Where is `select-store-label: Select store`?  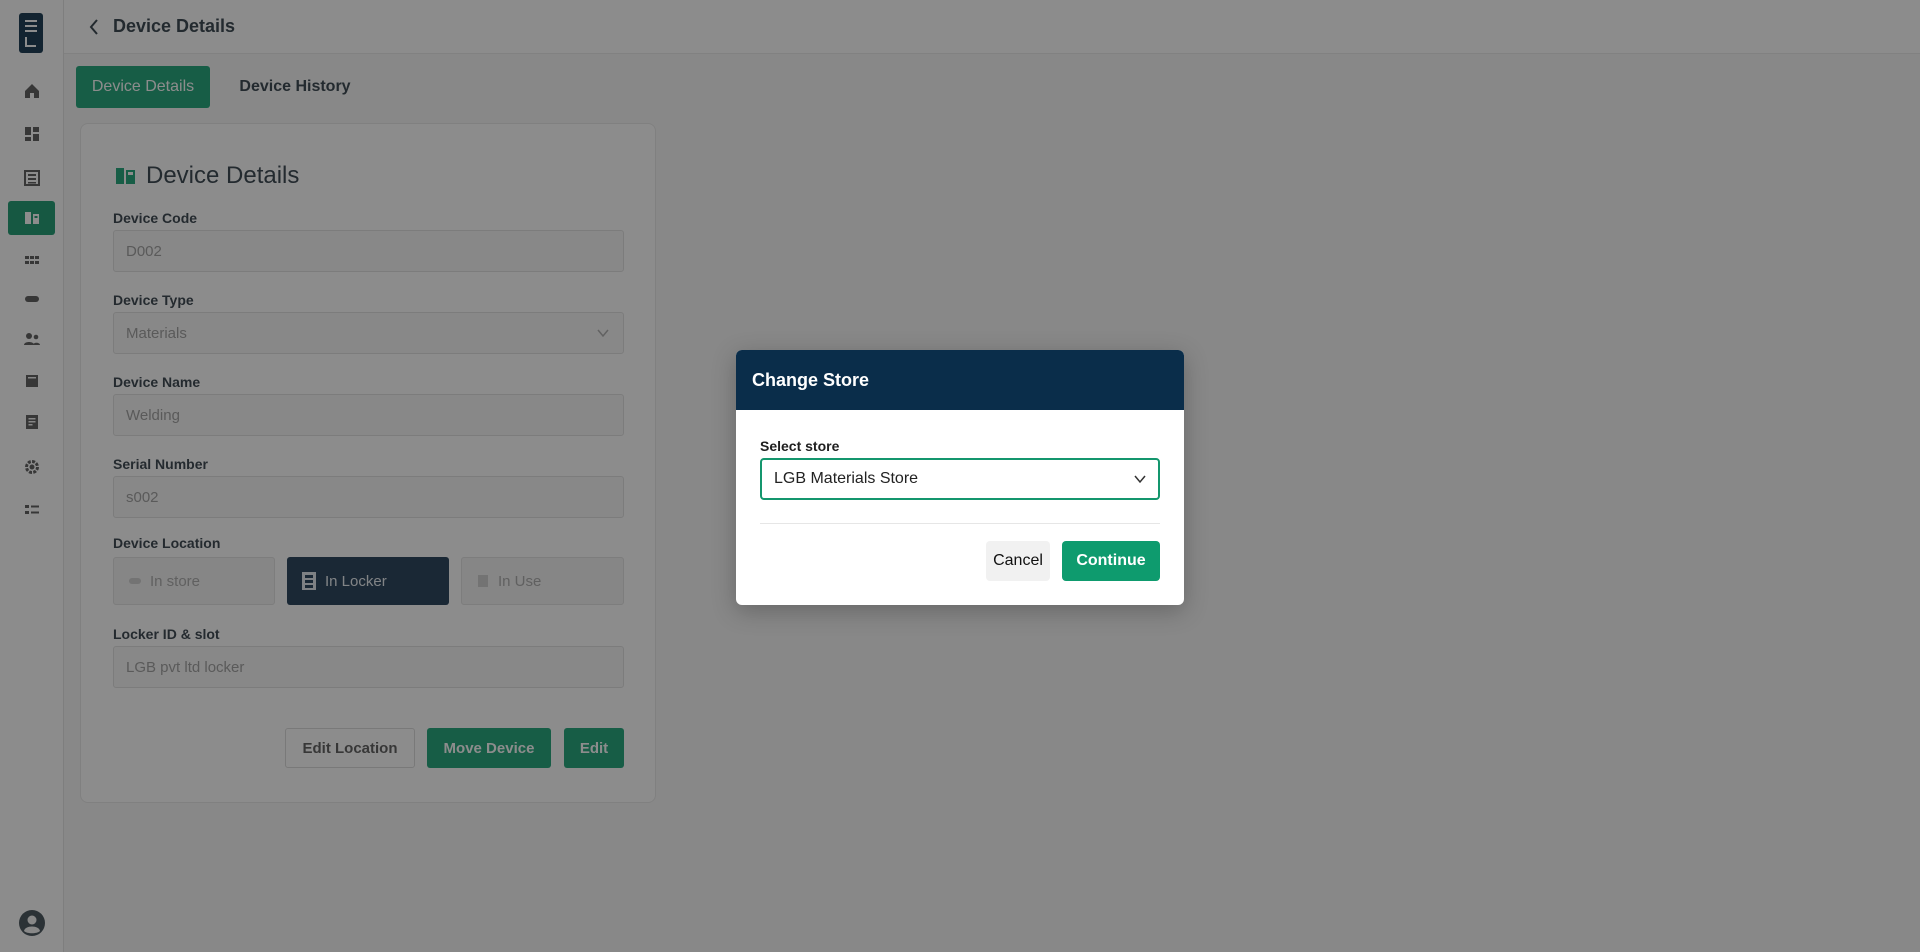
select-store-label: Select store is located at coordinates (800, 446).